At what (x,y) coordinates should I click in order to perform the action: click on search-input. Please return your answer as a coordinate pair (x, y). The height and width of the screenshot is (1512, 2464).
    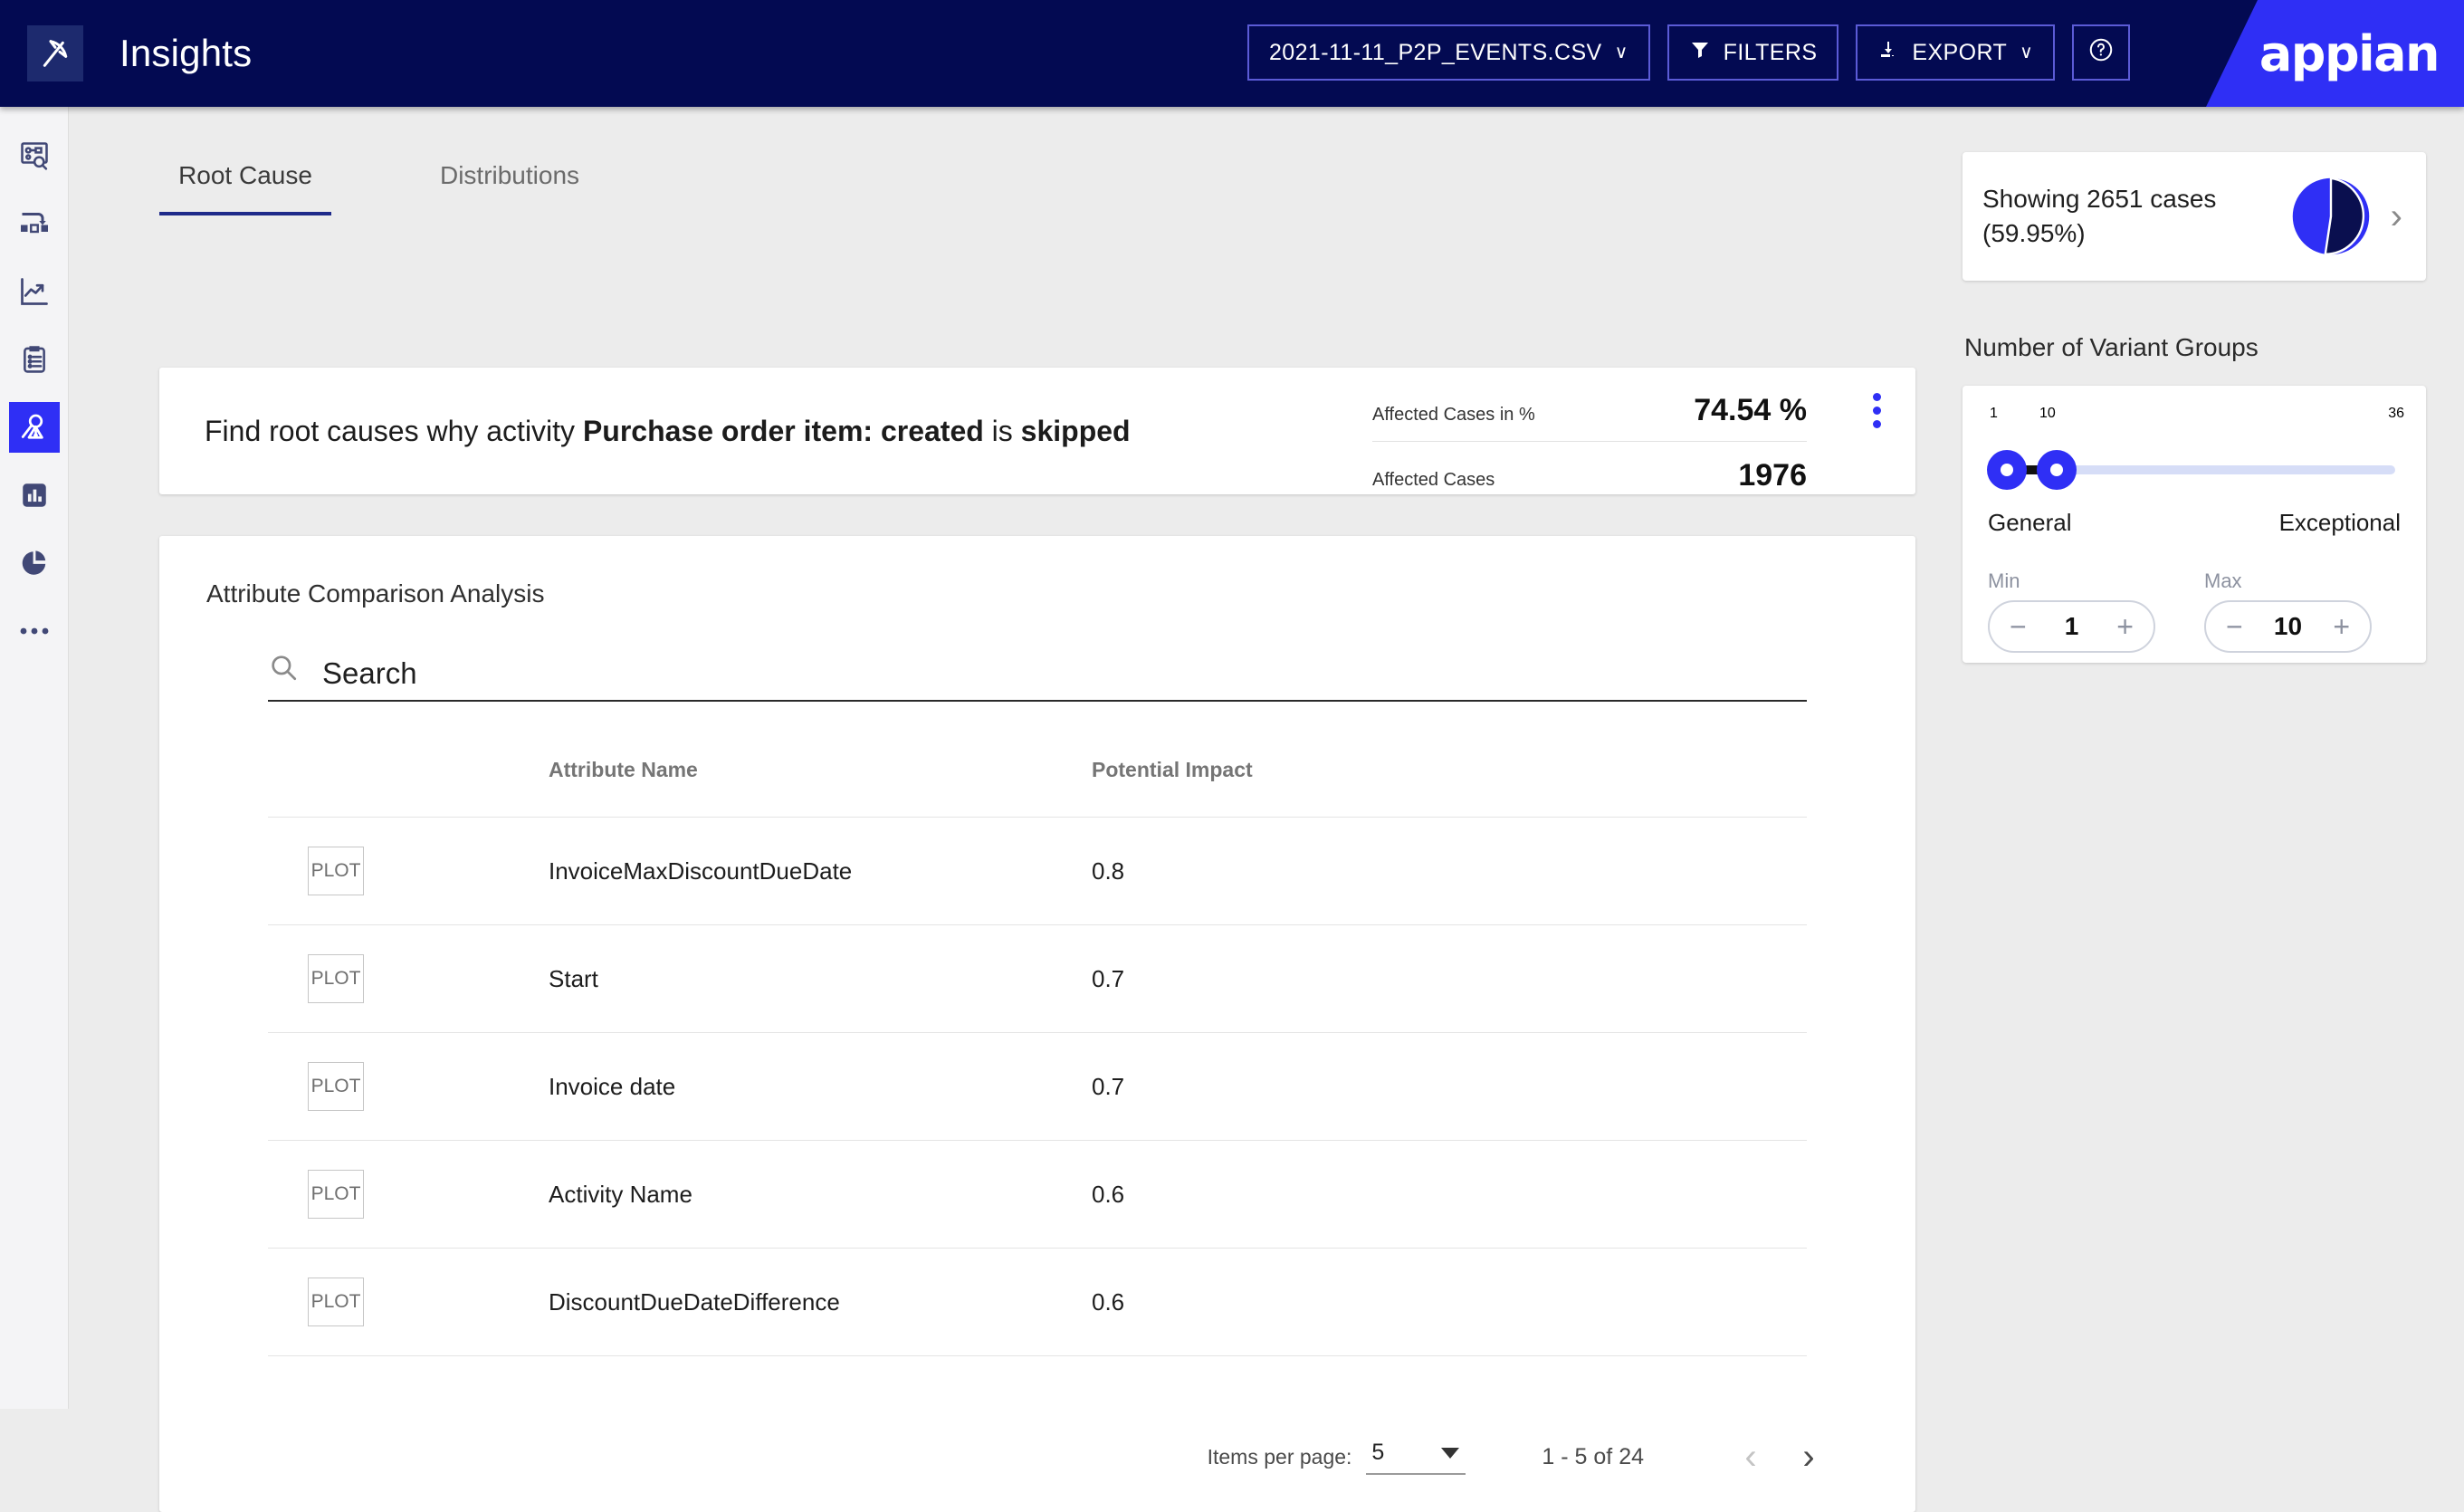
    Looking at the image, I should click on (1064, 673).